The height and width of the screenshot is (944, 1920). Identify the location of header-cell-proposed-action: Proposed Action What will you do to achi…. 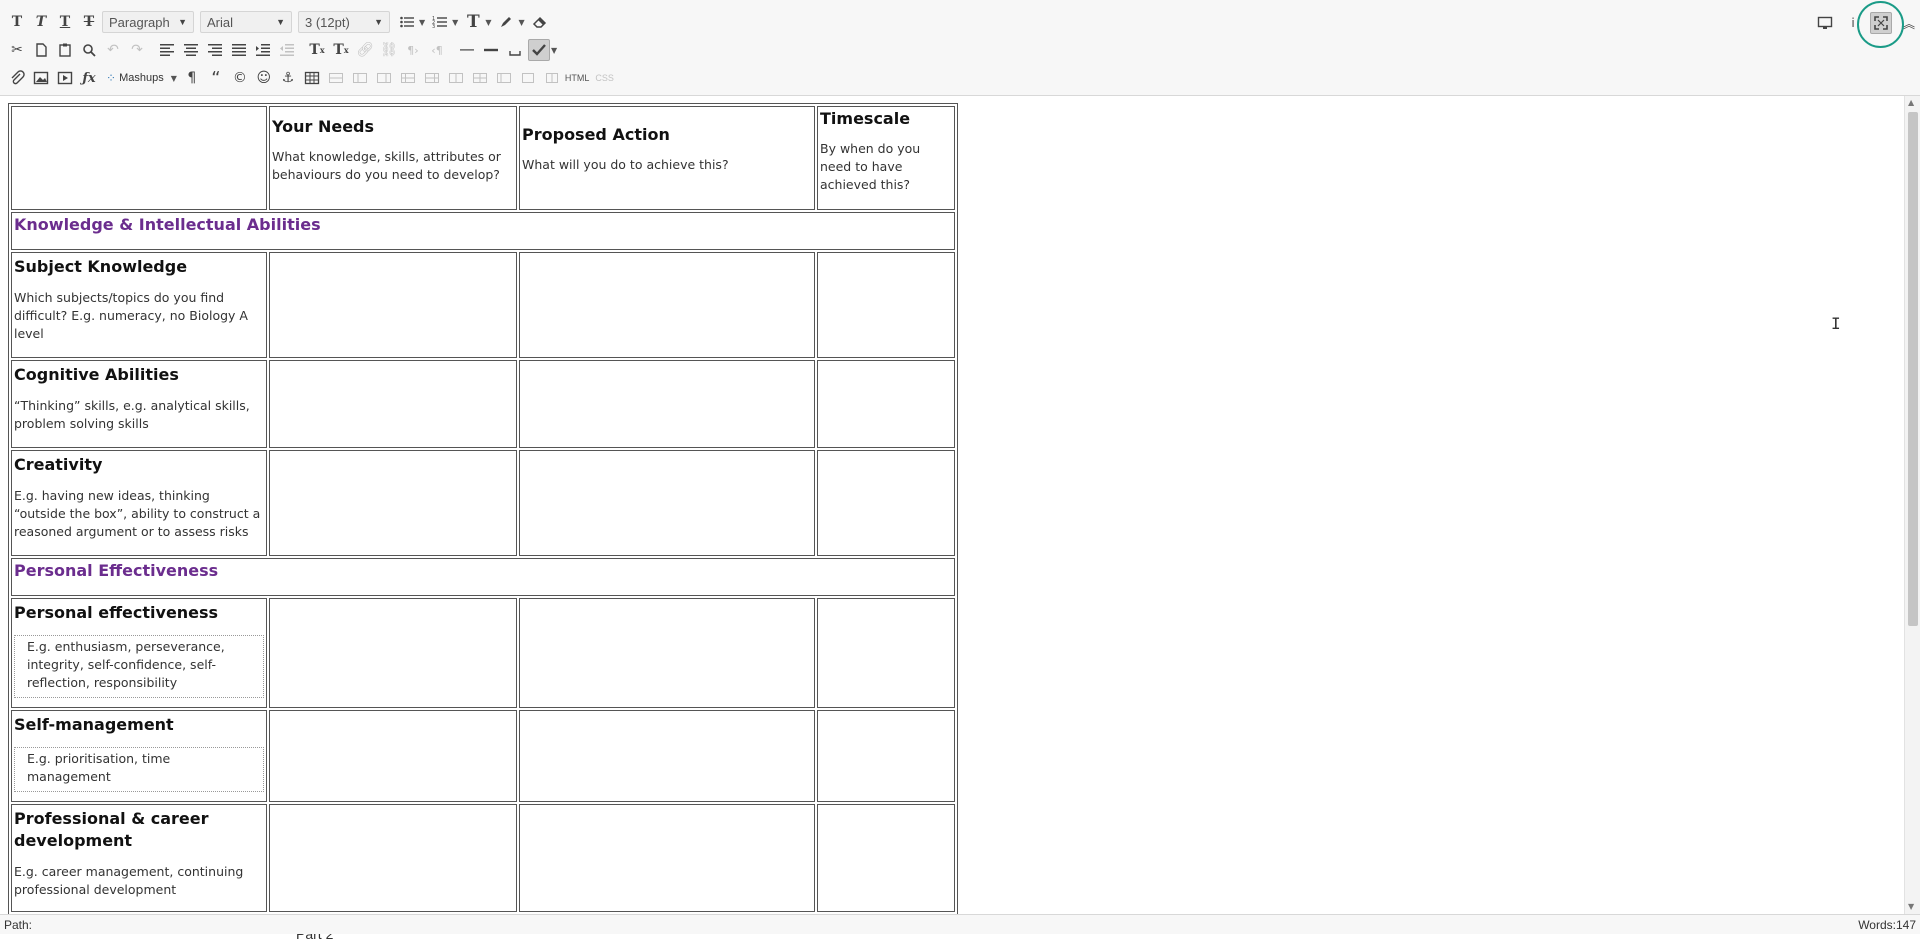
(667, 158).